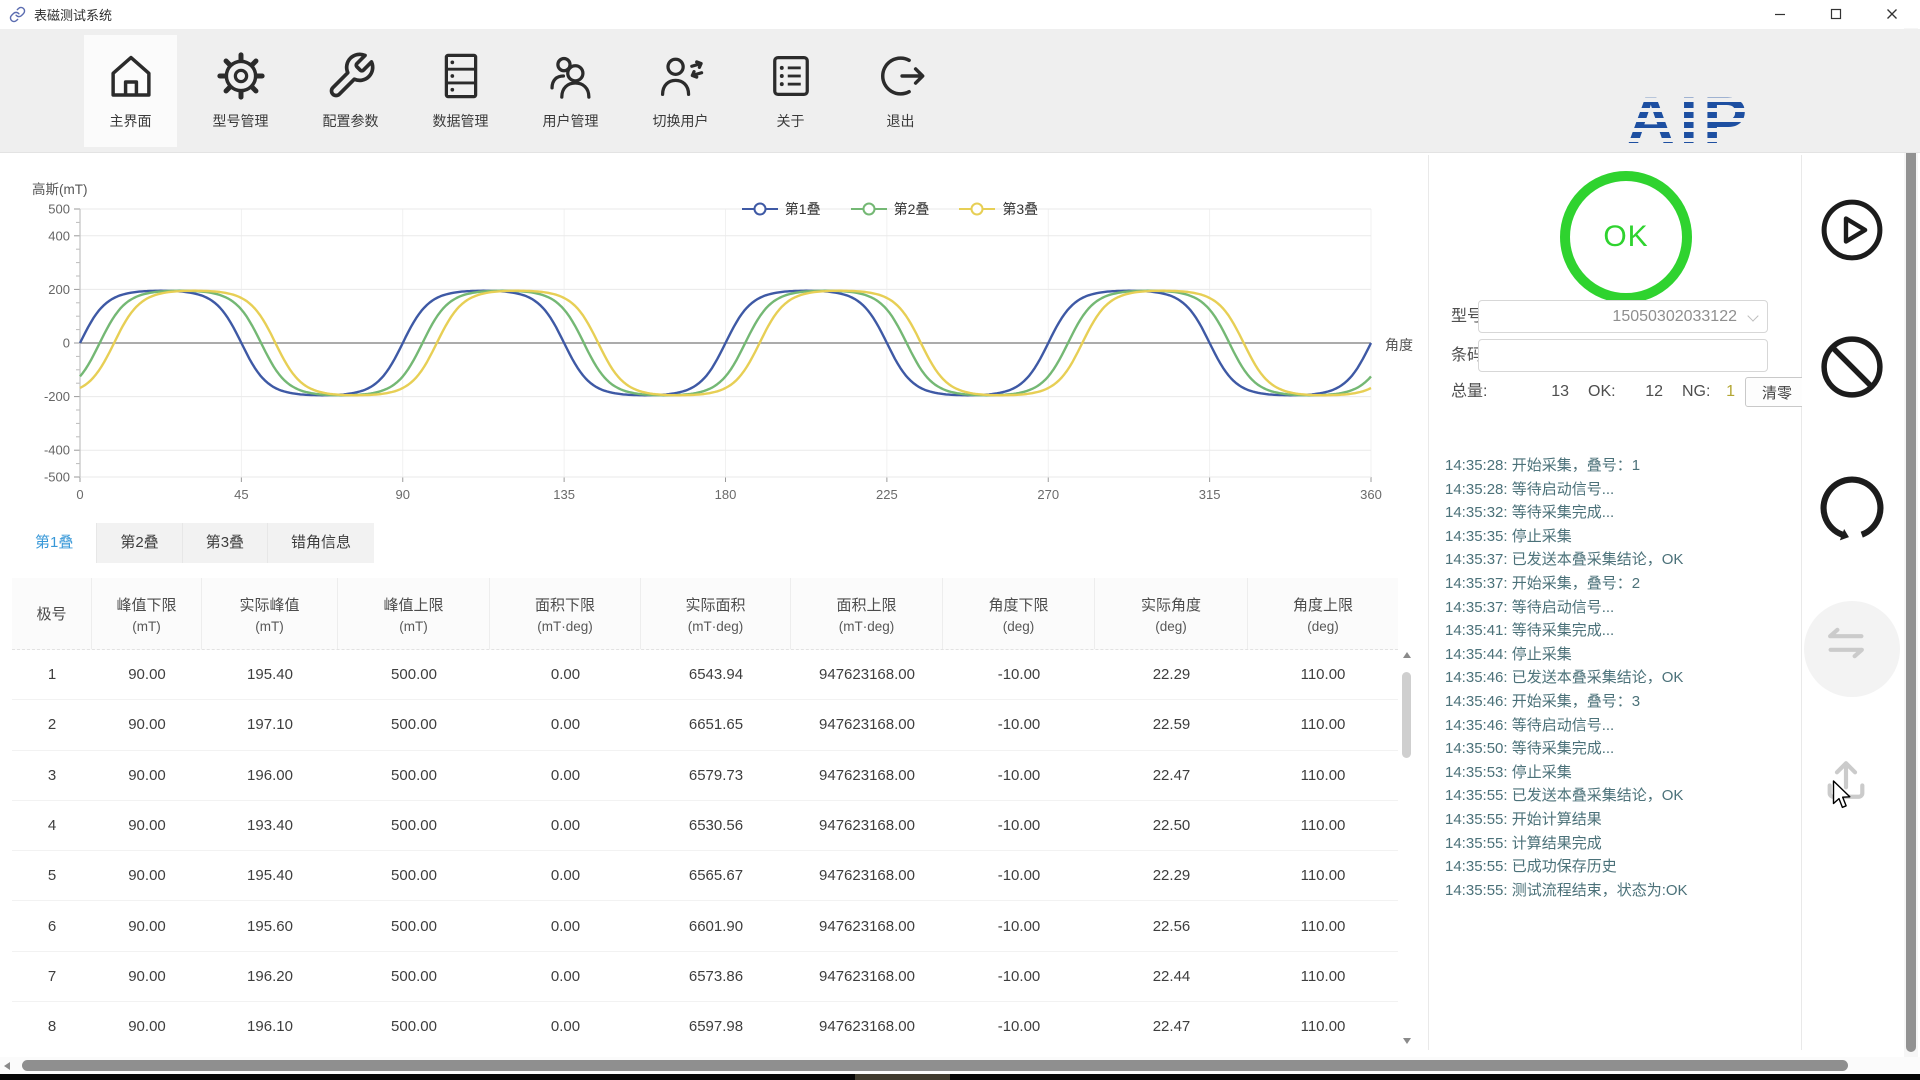 This screenshot has height=1080, width=1920. What do you see at coordinates (1852, 230) in the screenshot?
I see `start-button` at bounding box center [1852, 230].